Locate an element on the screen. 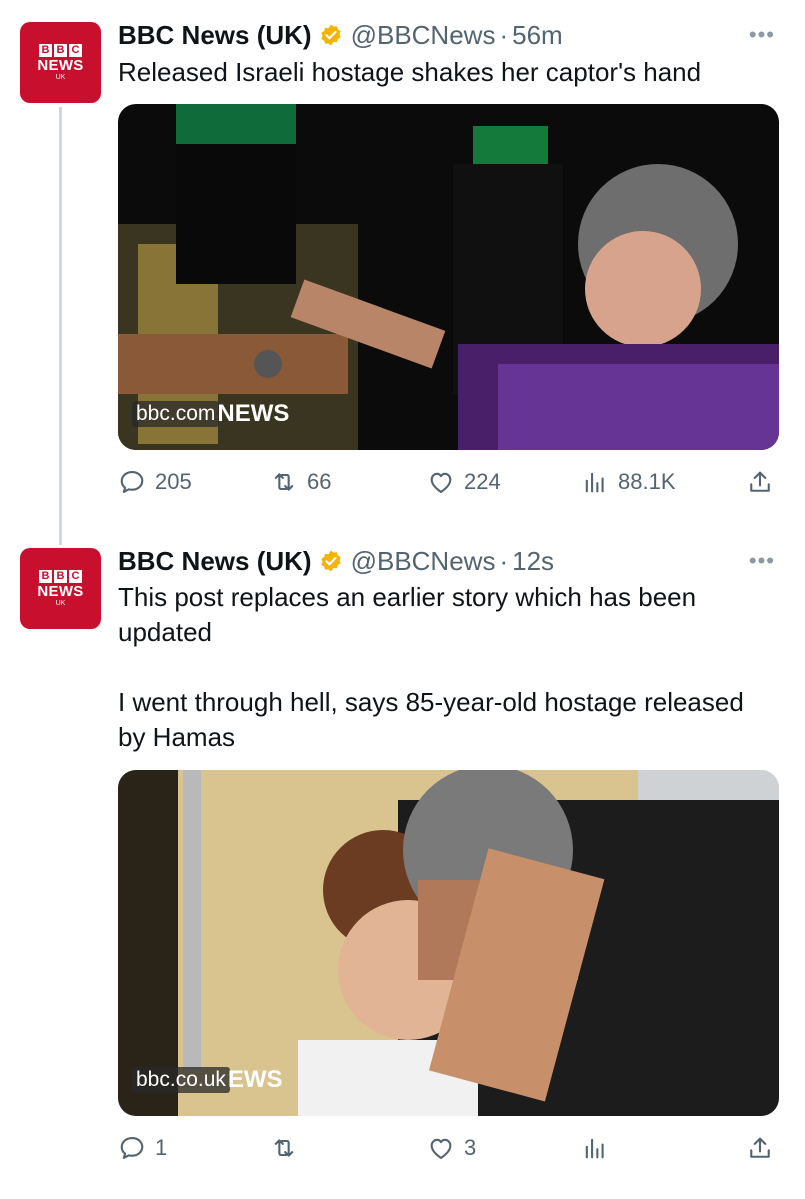 Image resolution: width=805 pixels, height=1199 pixels. reply-button: 205 is located at coordinates (155, 482).